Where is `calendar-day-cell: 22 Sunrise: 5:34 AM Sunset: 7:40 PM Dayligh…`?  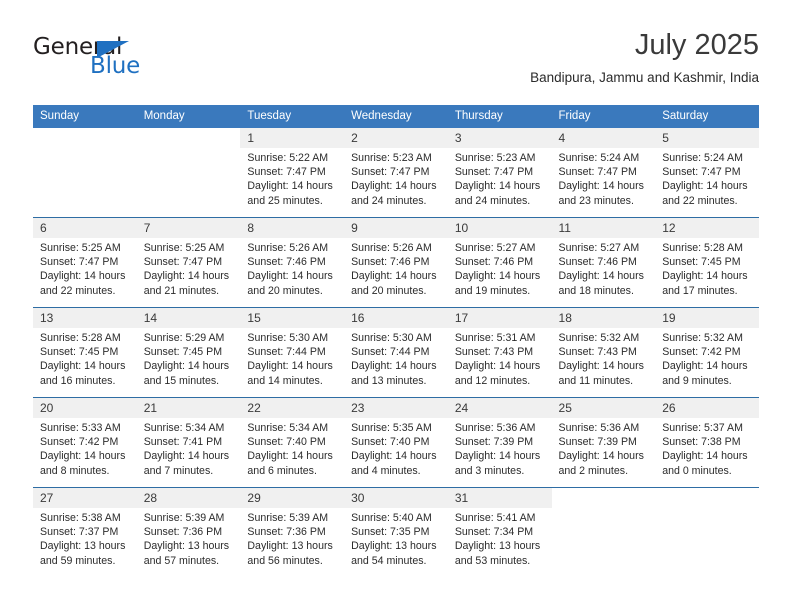 calendar-day-cell: 22 Sunrise: 5:34 AM Sunset: 7:40 PM Dayligh… is located at coordinates (292, 442).